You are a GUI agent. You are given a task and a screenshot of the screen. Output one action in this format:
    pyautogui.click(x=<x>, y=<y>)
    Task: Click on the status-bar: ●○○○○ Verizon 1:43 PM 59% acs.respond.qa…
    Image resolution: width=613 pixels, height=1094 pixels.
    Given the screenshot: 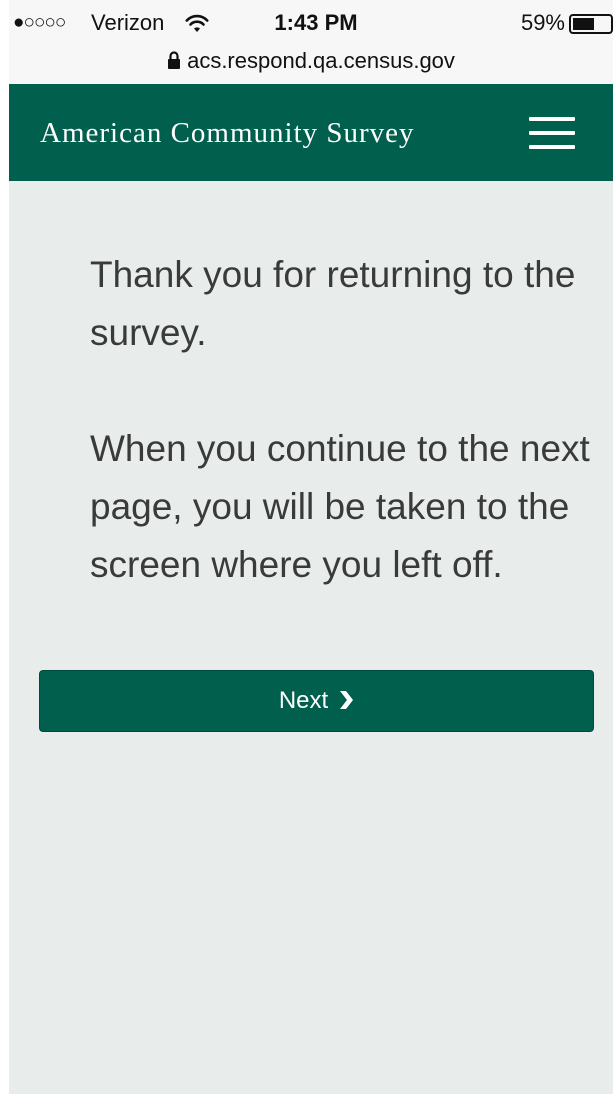 What is the action you would take?
    pyautogui.click(x=311, y=42)
    